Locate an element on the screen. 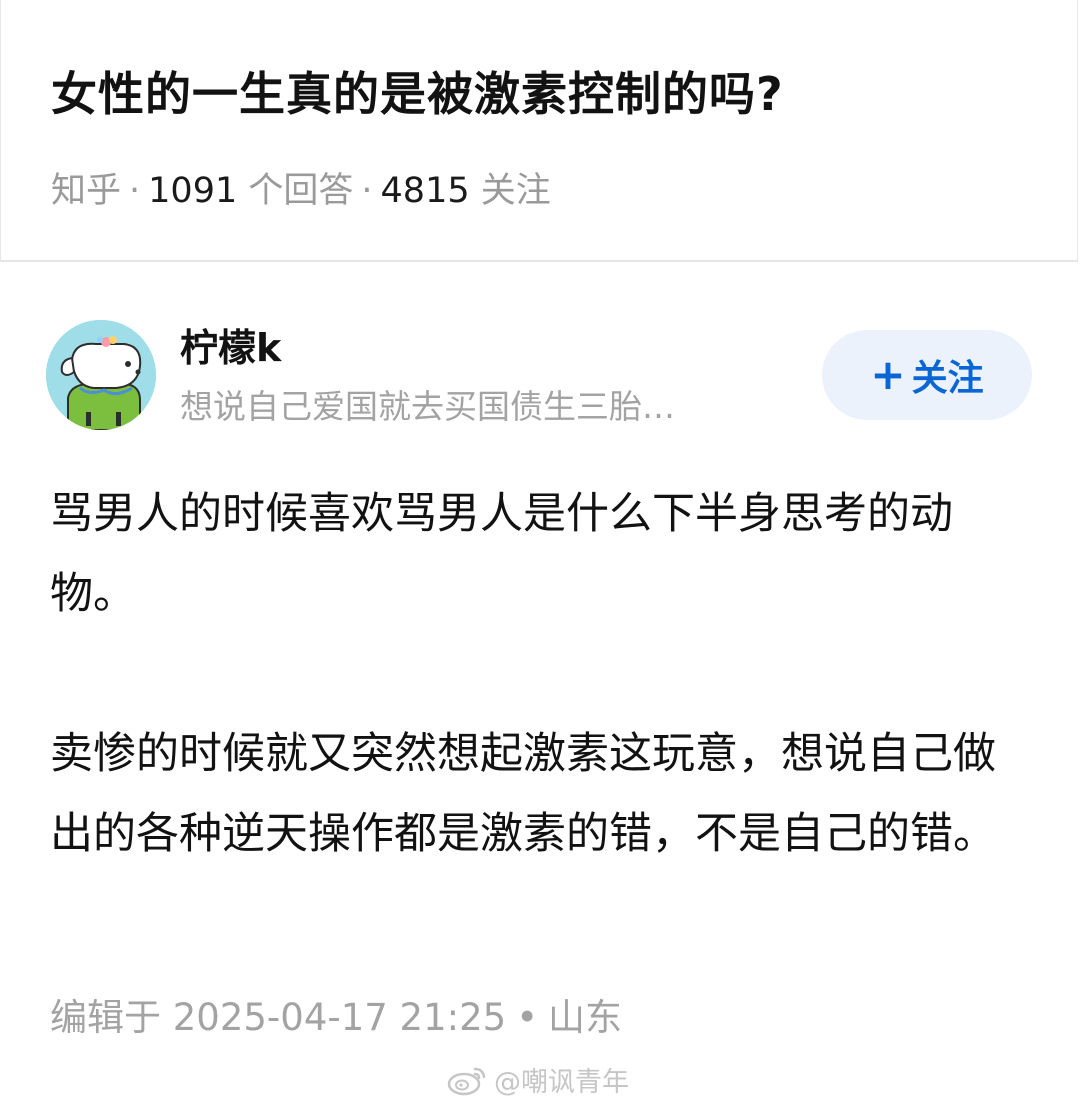 The image size is (1080, 1104). cartoon-dog-avatar-icon is located at coordinates (101, 375).